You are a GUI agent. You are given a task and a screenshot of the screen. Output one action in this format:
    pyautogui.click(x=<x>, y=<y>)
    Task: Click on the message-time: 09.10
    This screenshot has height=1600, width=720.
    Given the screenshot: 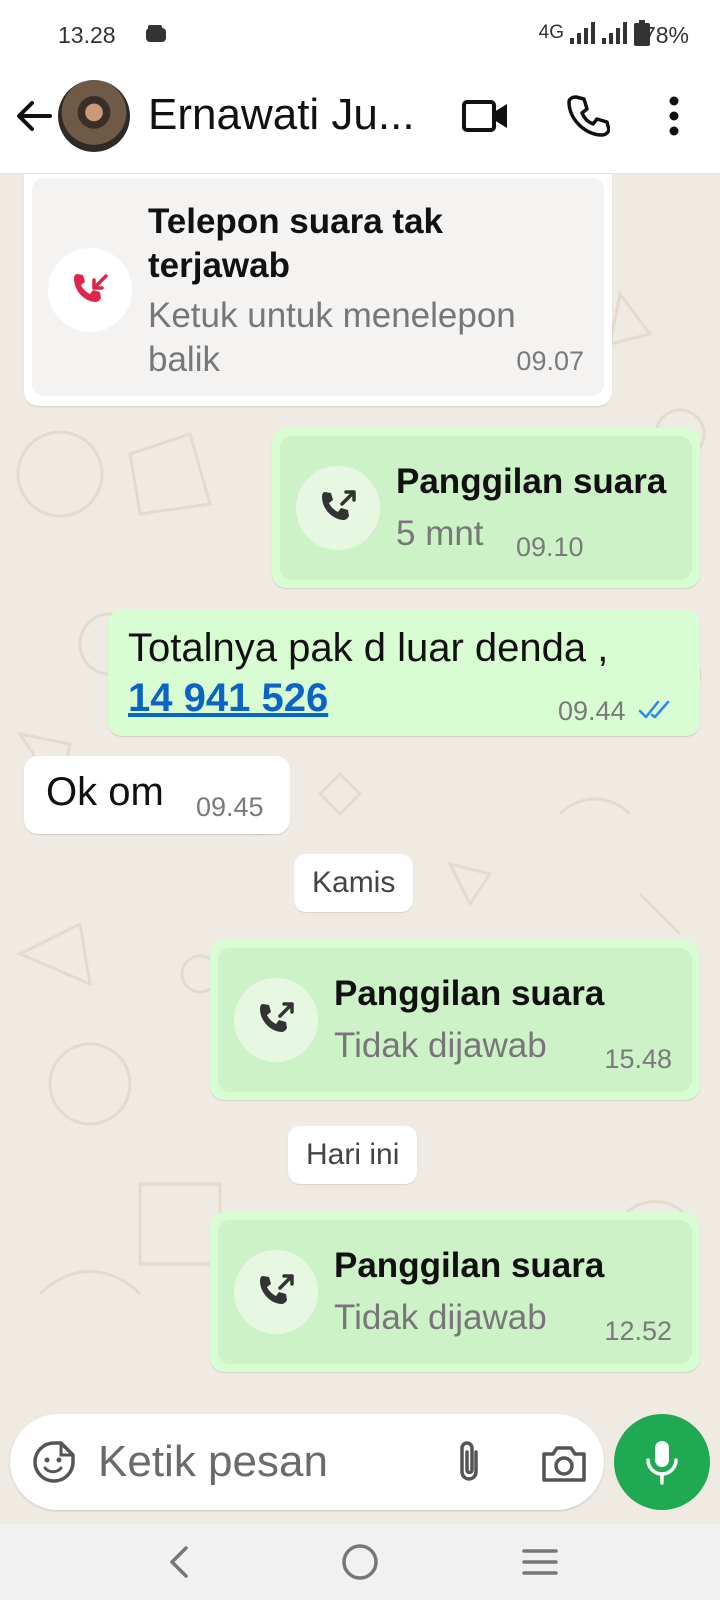 What is the action you would take?
    pyautogui.click(x=550, y=547)
    